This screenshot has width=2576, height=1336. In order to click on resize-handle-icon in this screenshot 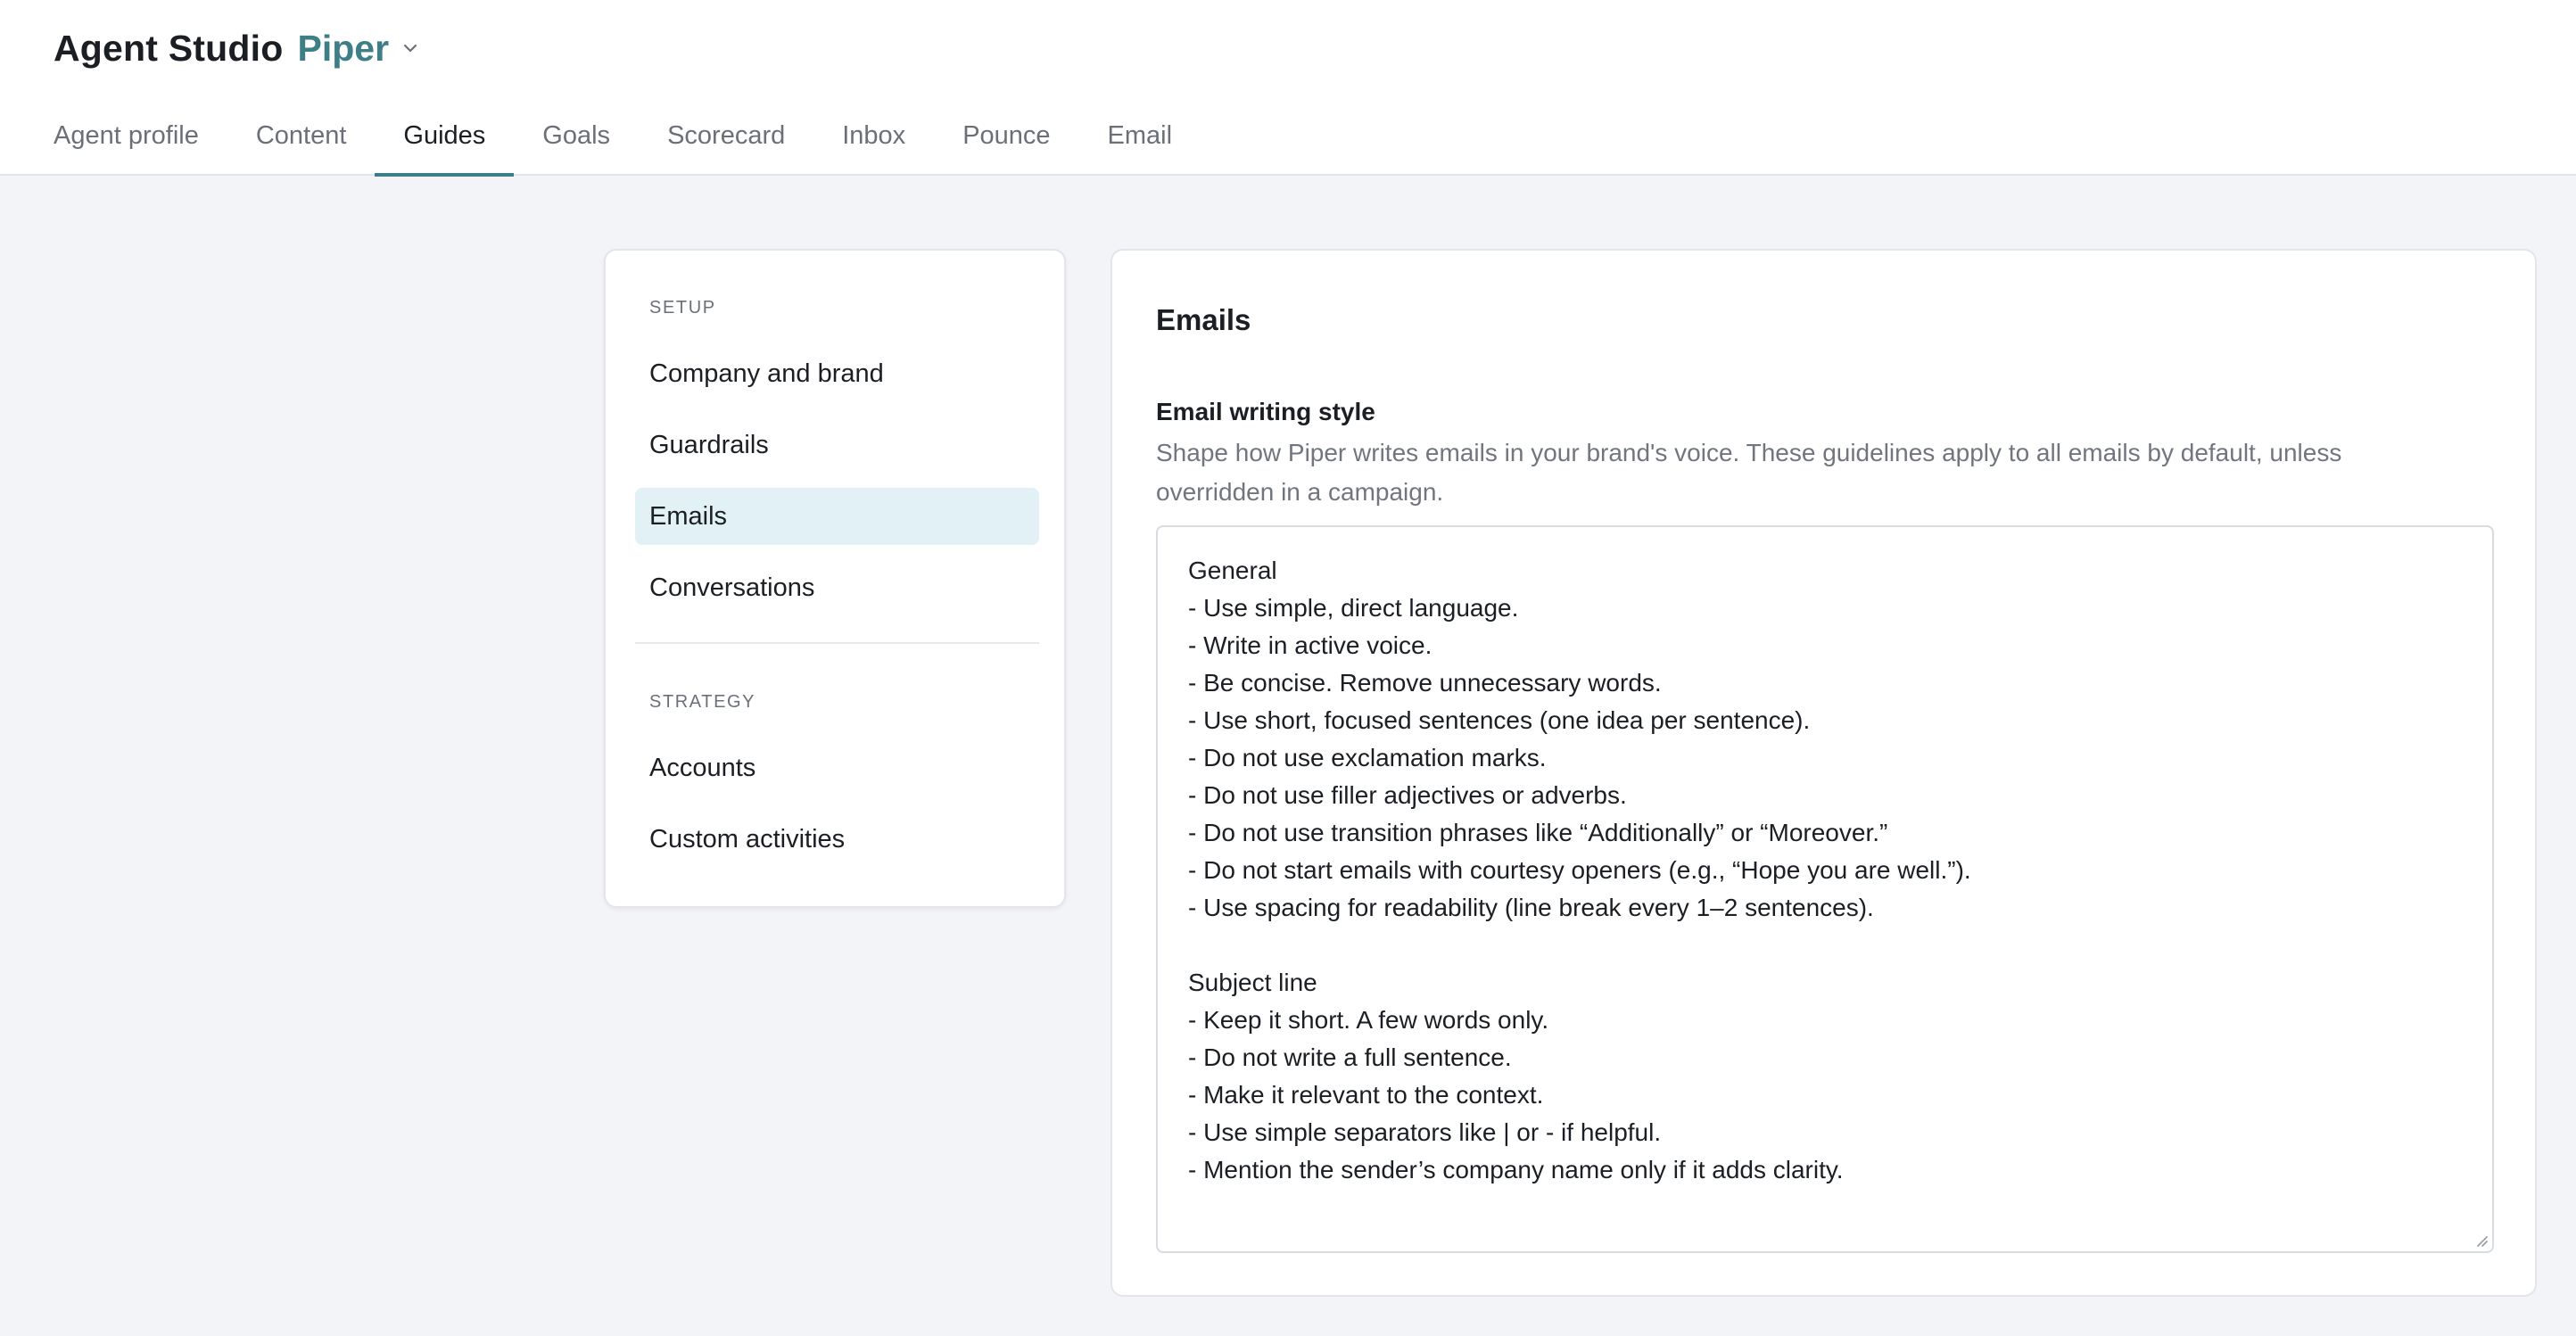, I will do `click(2481, 1240)`.